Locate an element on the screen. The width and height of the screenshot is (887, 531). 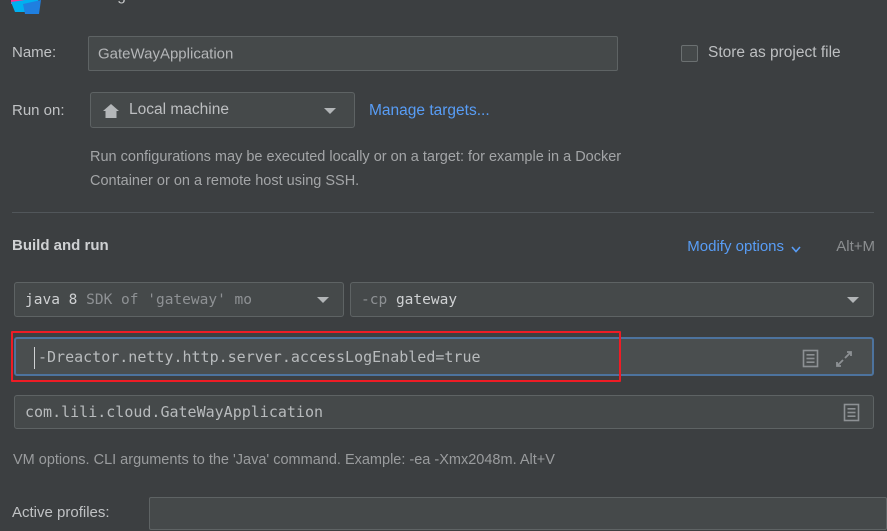
gear-icon is located at coordinates (883, 53).